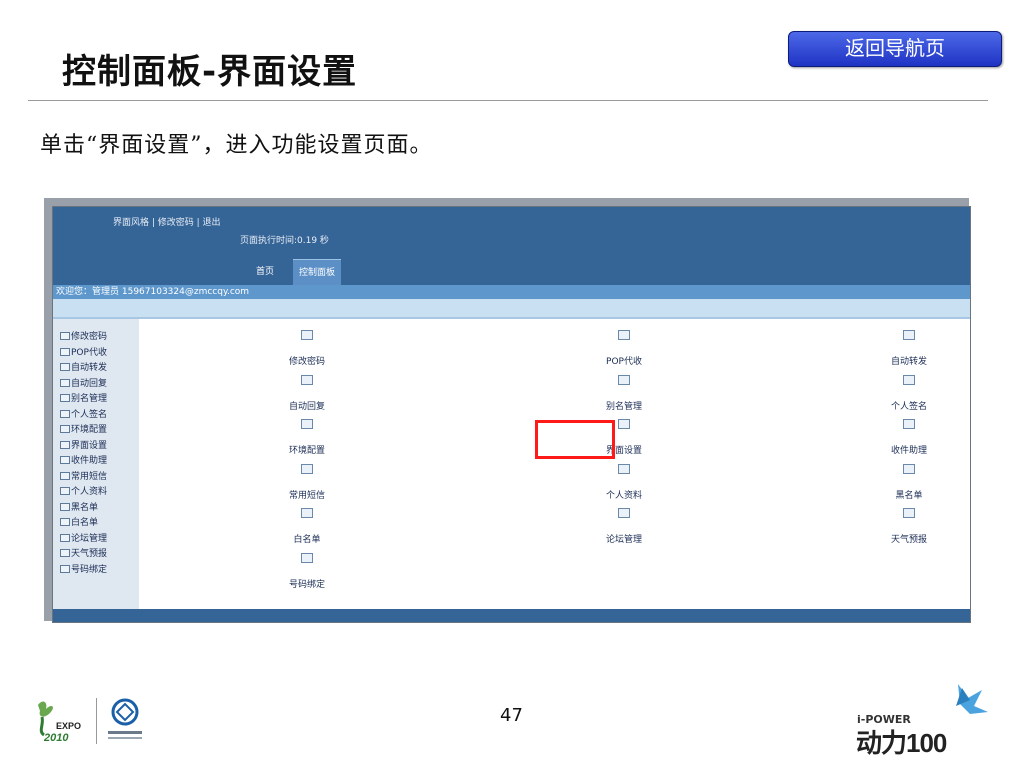 This screenshot has width=1024, height=768. I want to click on sidebar-item-label: 自动转发, so click(89, 368).